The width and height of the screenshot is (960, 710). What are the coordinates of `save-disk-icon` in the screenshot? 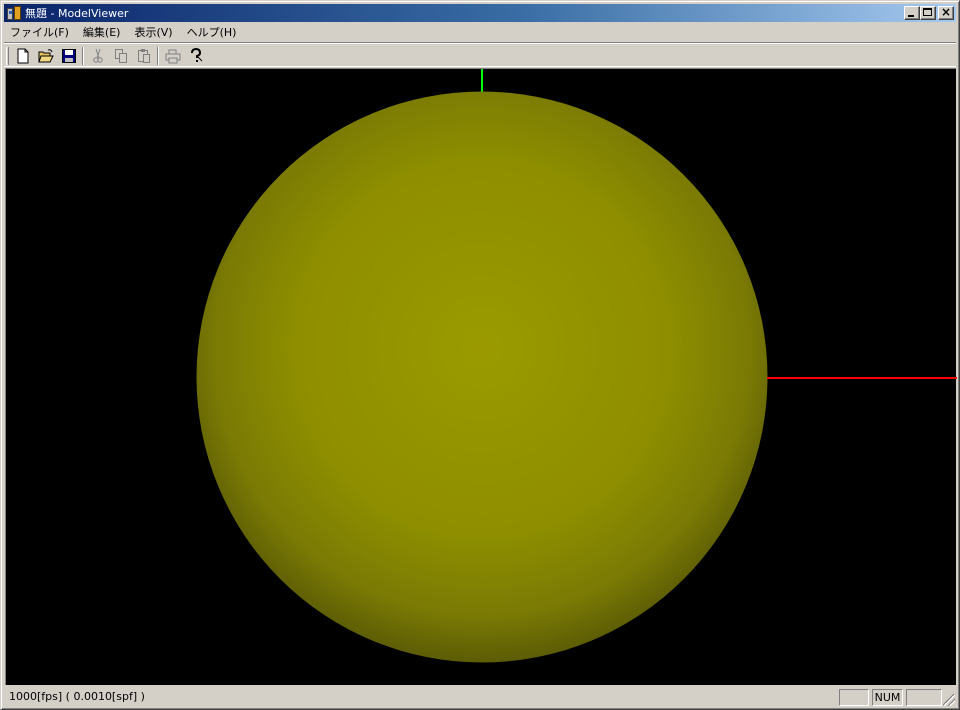 It's located at (68, 56).